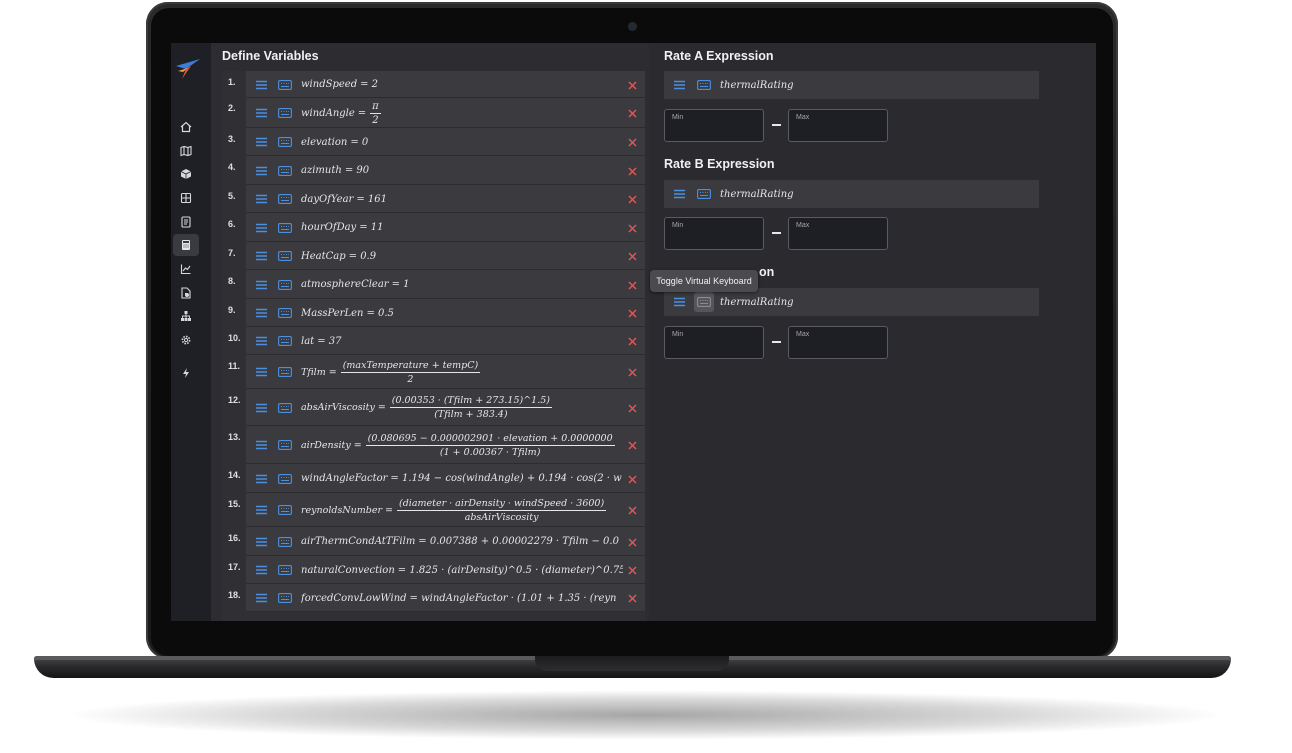  I want to click on rate-b-max-input: Max, so click(838, 233).